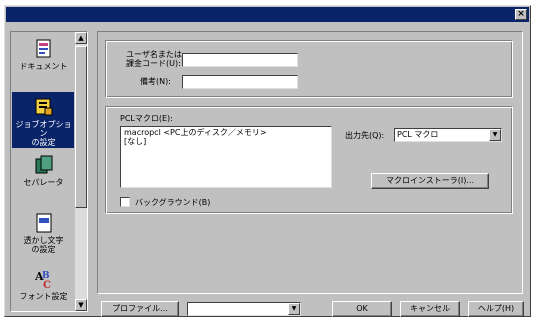  I want to click on sidebar-item-job-options: ジョブオプション の設定, so click(43, 120).